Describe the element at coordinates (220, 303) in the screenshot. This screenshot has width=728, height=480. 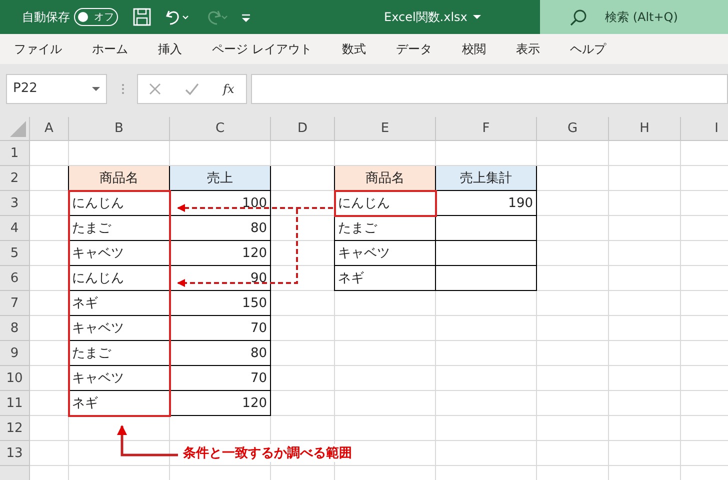
I see `table-cell: 150` at that location.